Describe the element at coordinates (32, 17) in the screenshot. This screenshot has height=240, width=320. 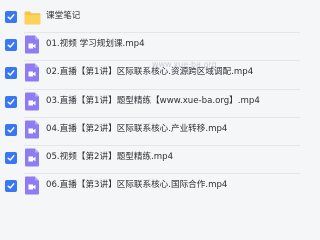
I see `folder-icon` at that location.